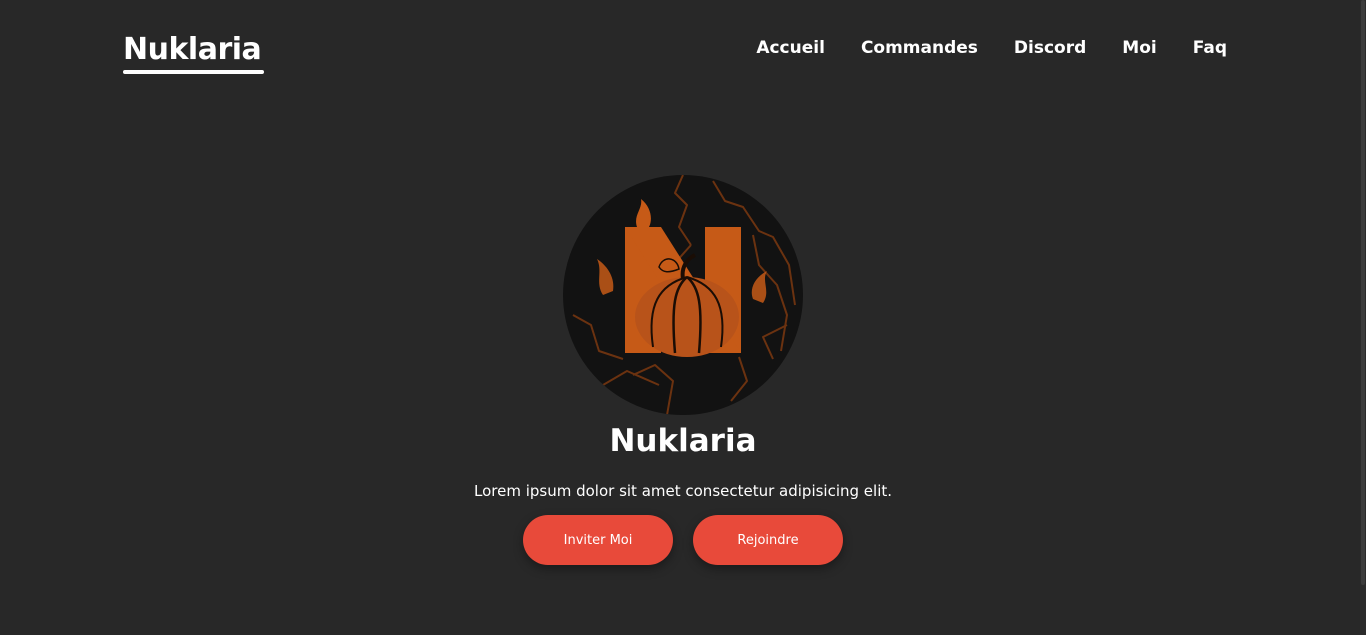  I want to click on hero-actions: Inviter Moi Rejoindre, so click(683, 540).